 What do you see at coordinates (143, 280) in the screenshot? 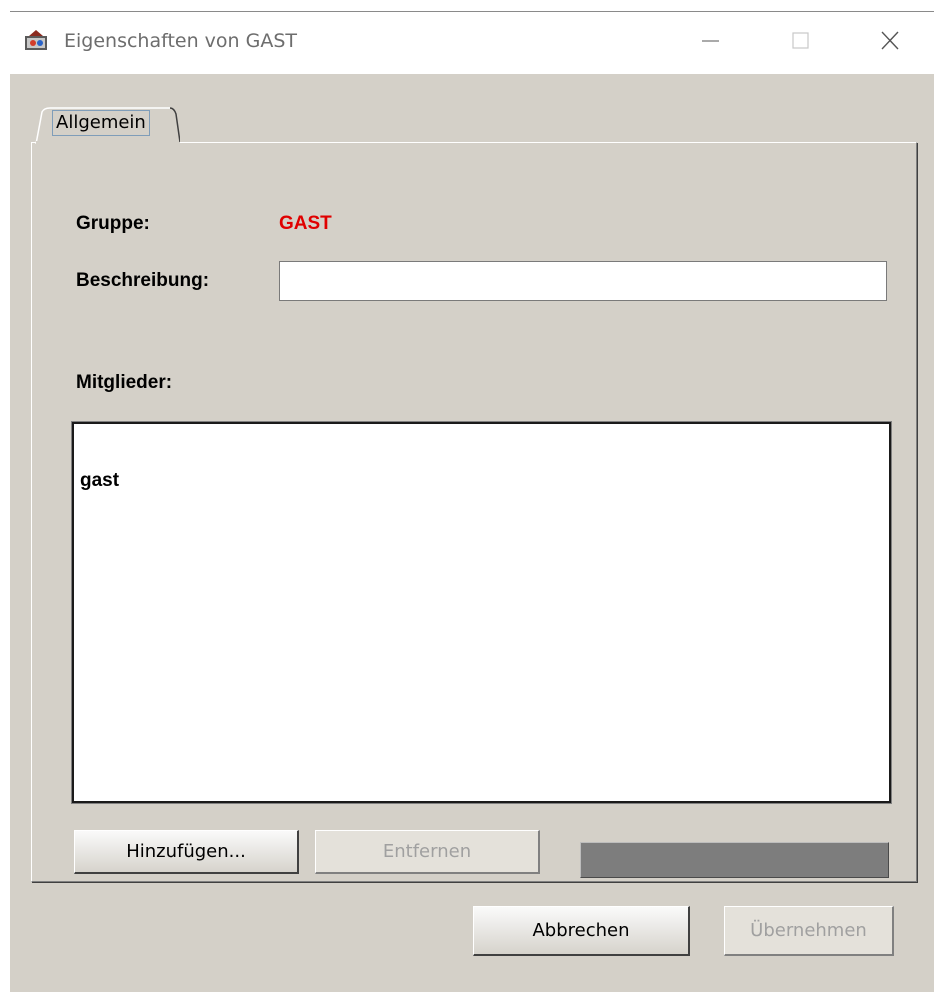
I see `description-label: Beschreibung:` at bounding box center [143, 280].